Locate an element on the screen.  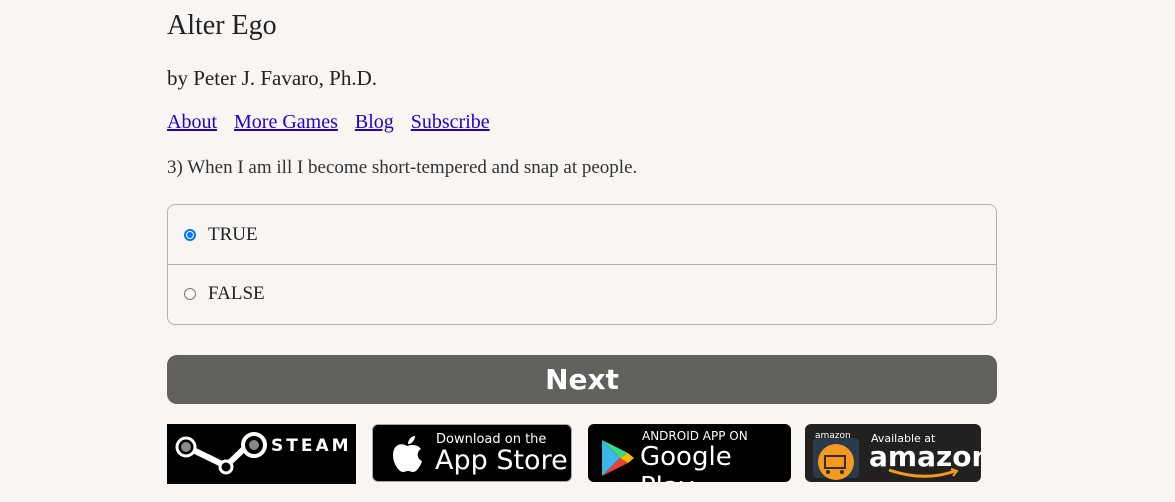
nav-links: About More Games Blog Subscribe is located at coordinates (334, 122).